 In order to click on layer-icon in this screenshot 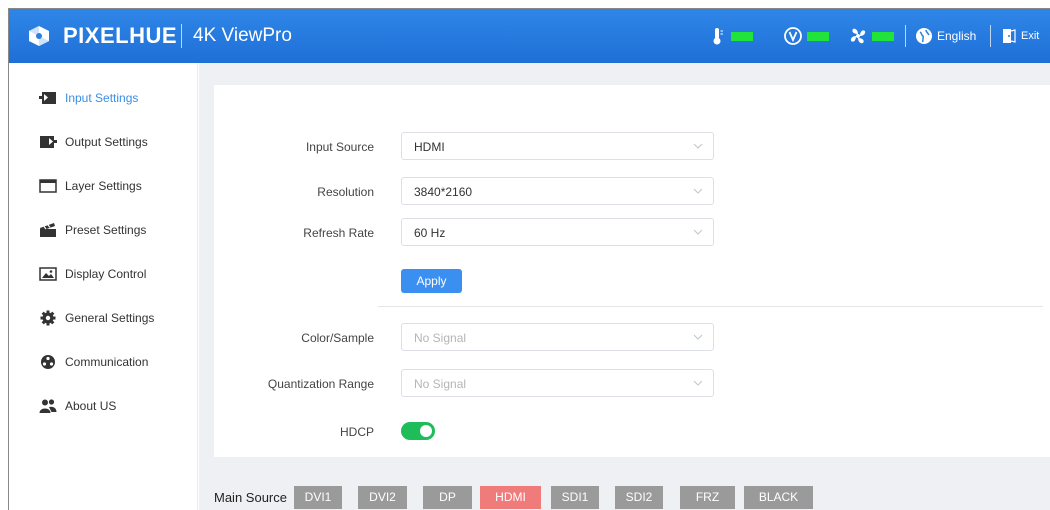, I will do `click(48, 186)`.